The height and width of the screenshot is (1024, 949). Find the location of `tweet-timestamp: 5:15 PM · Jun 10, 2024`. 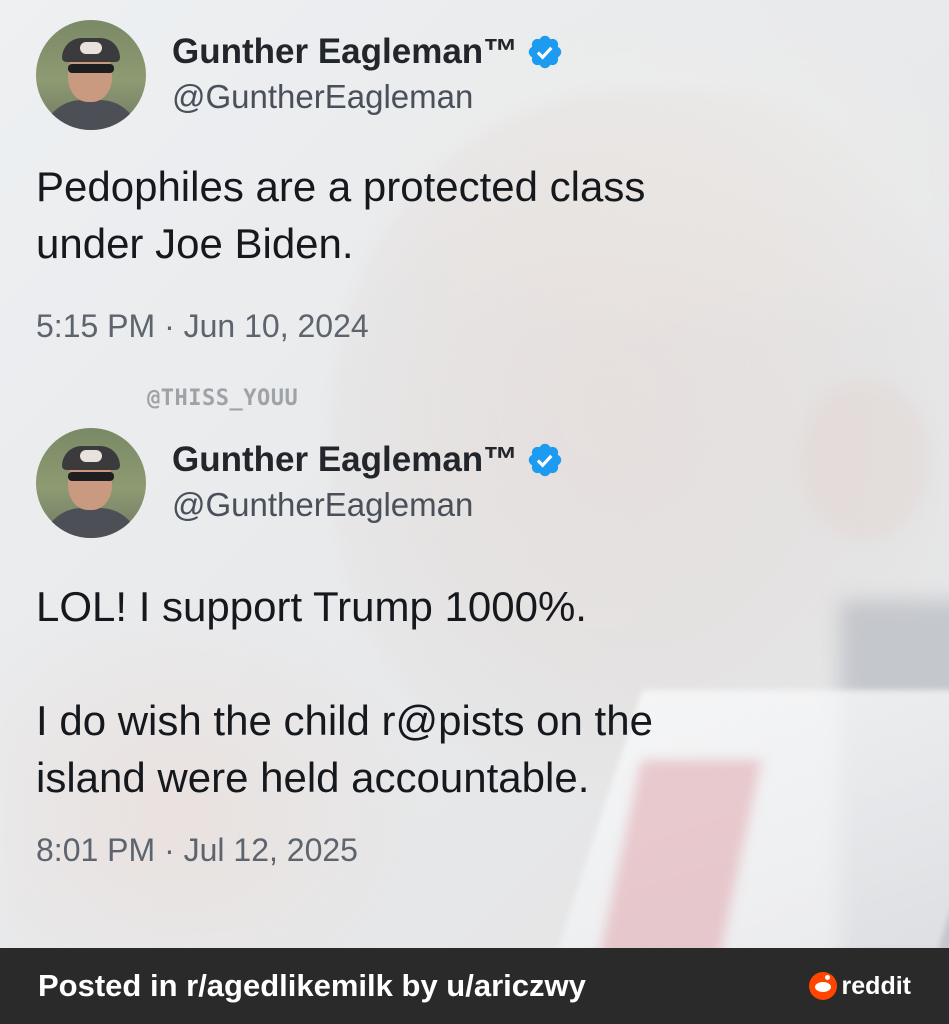

tweet-timestamp: 5:15 PM · Jun 10, 2024 is located at coordinates (476, 326).